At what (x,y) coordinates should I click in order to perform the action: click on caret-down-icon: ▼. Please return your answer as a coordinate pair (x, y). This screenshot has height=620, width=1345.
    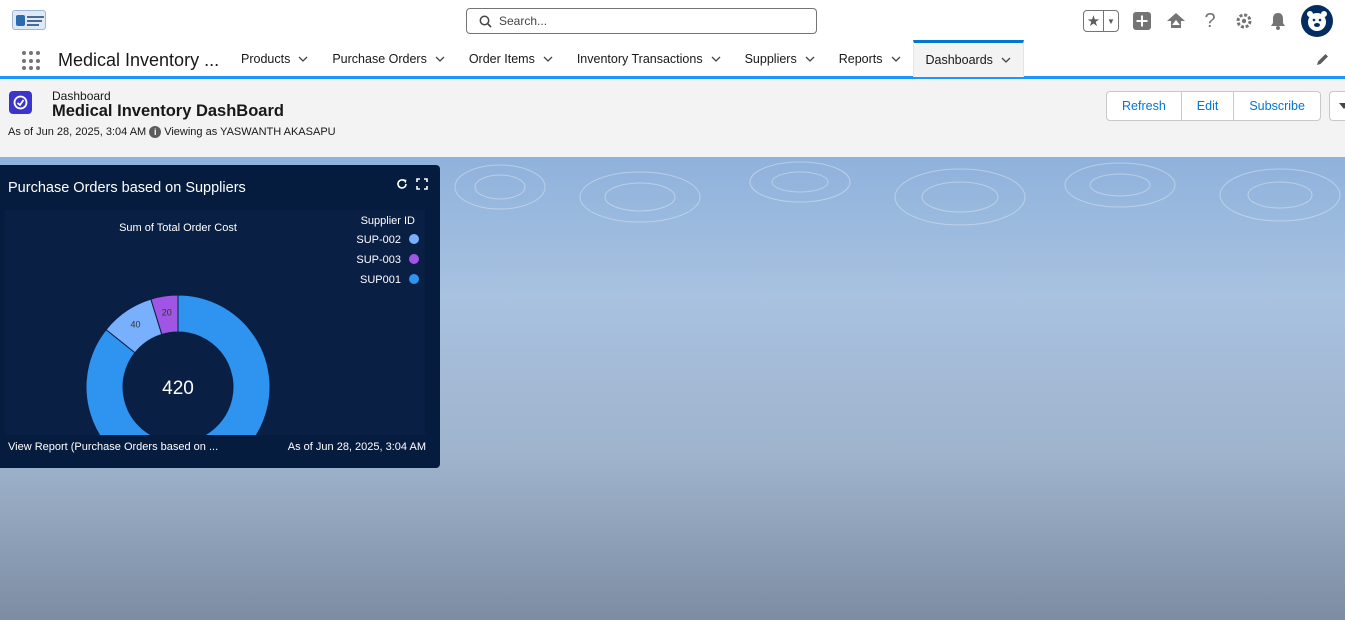
    Looking at the image, I should click on (1111, 21).